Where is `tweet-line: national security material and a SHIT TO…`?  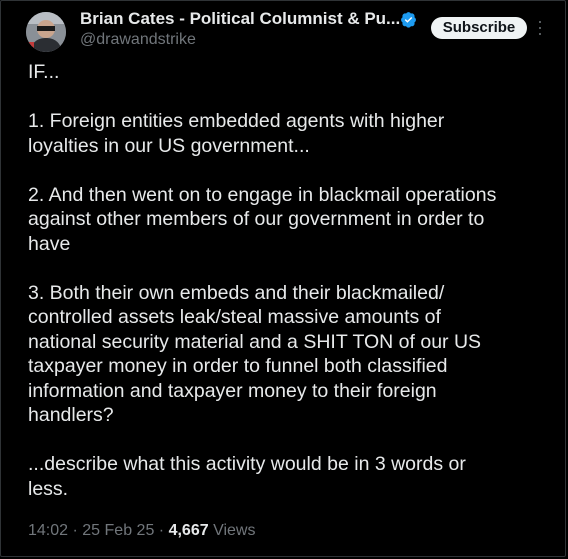
tweet-line: national security material and a SHIT TO… is located at coordinates (255, 341).